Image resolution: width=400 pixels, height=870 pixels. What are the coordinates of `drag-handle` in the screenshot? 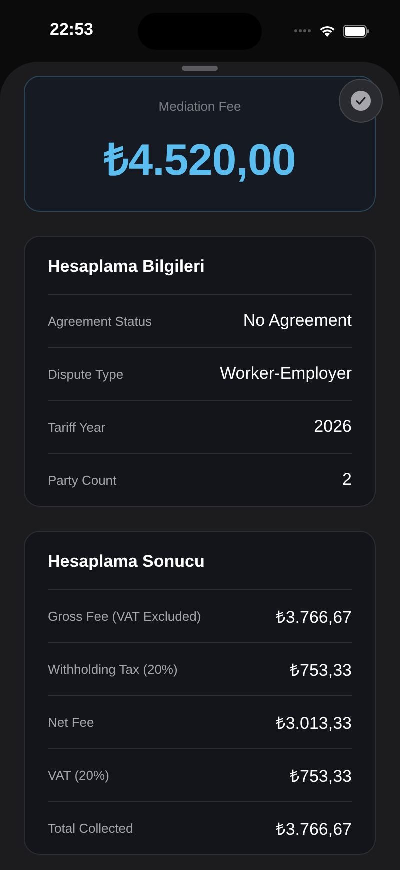 It's located at (200, 68).